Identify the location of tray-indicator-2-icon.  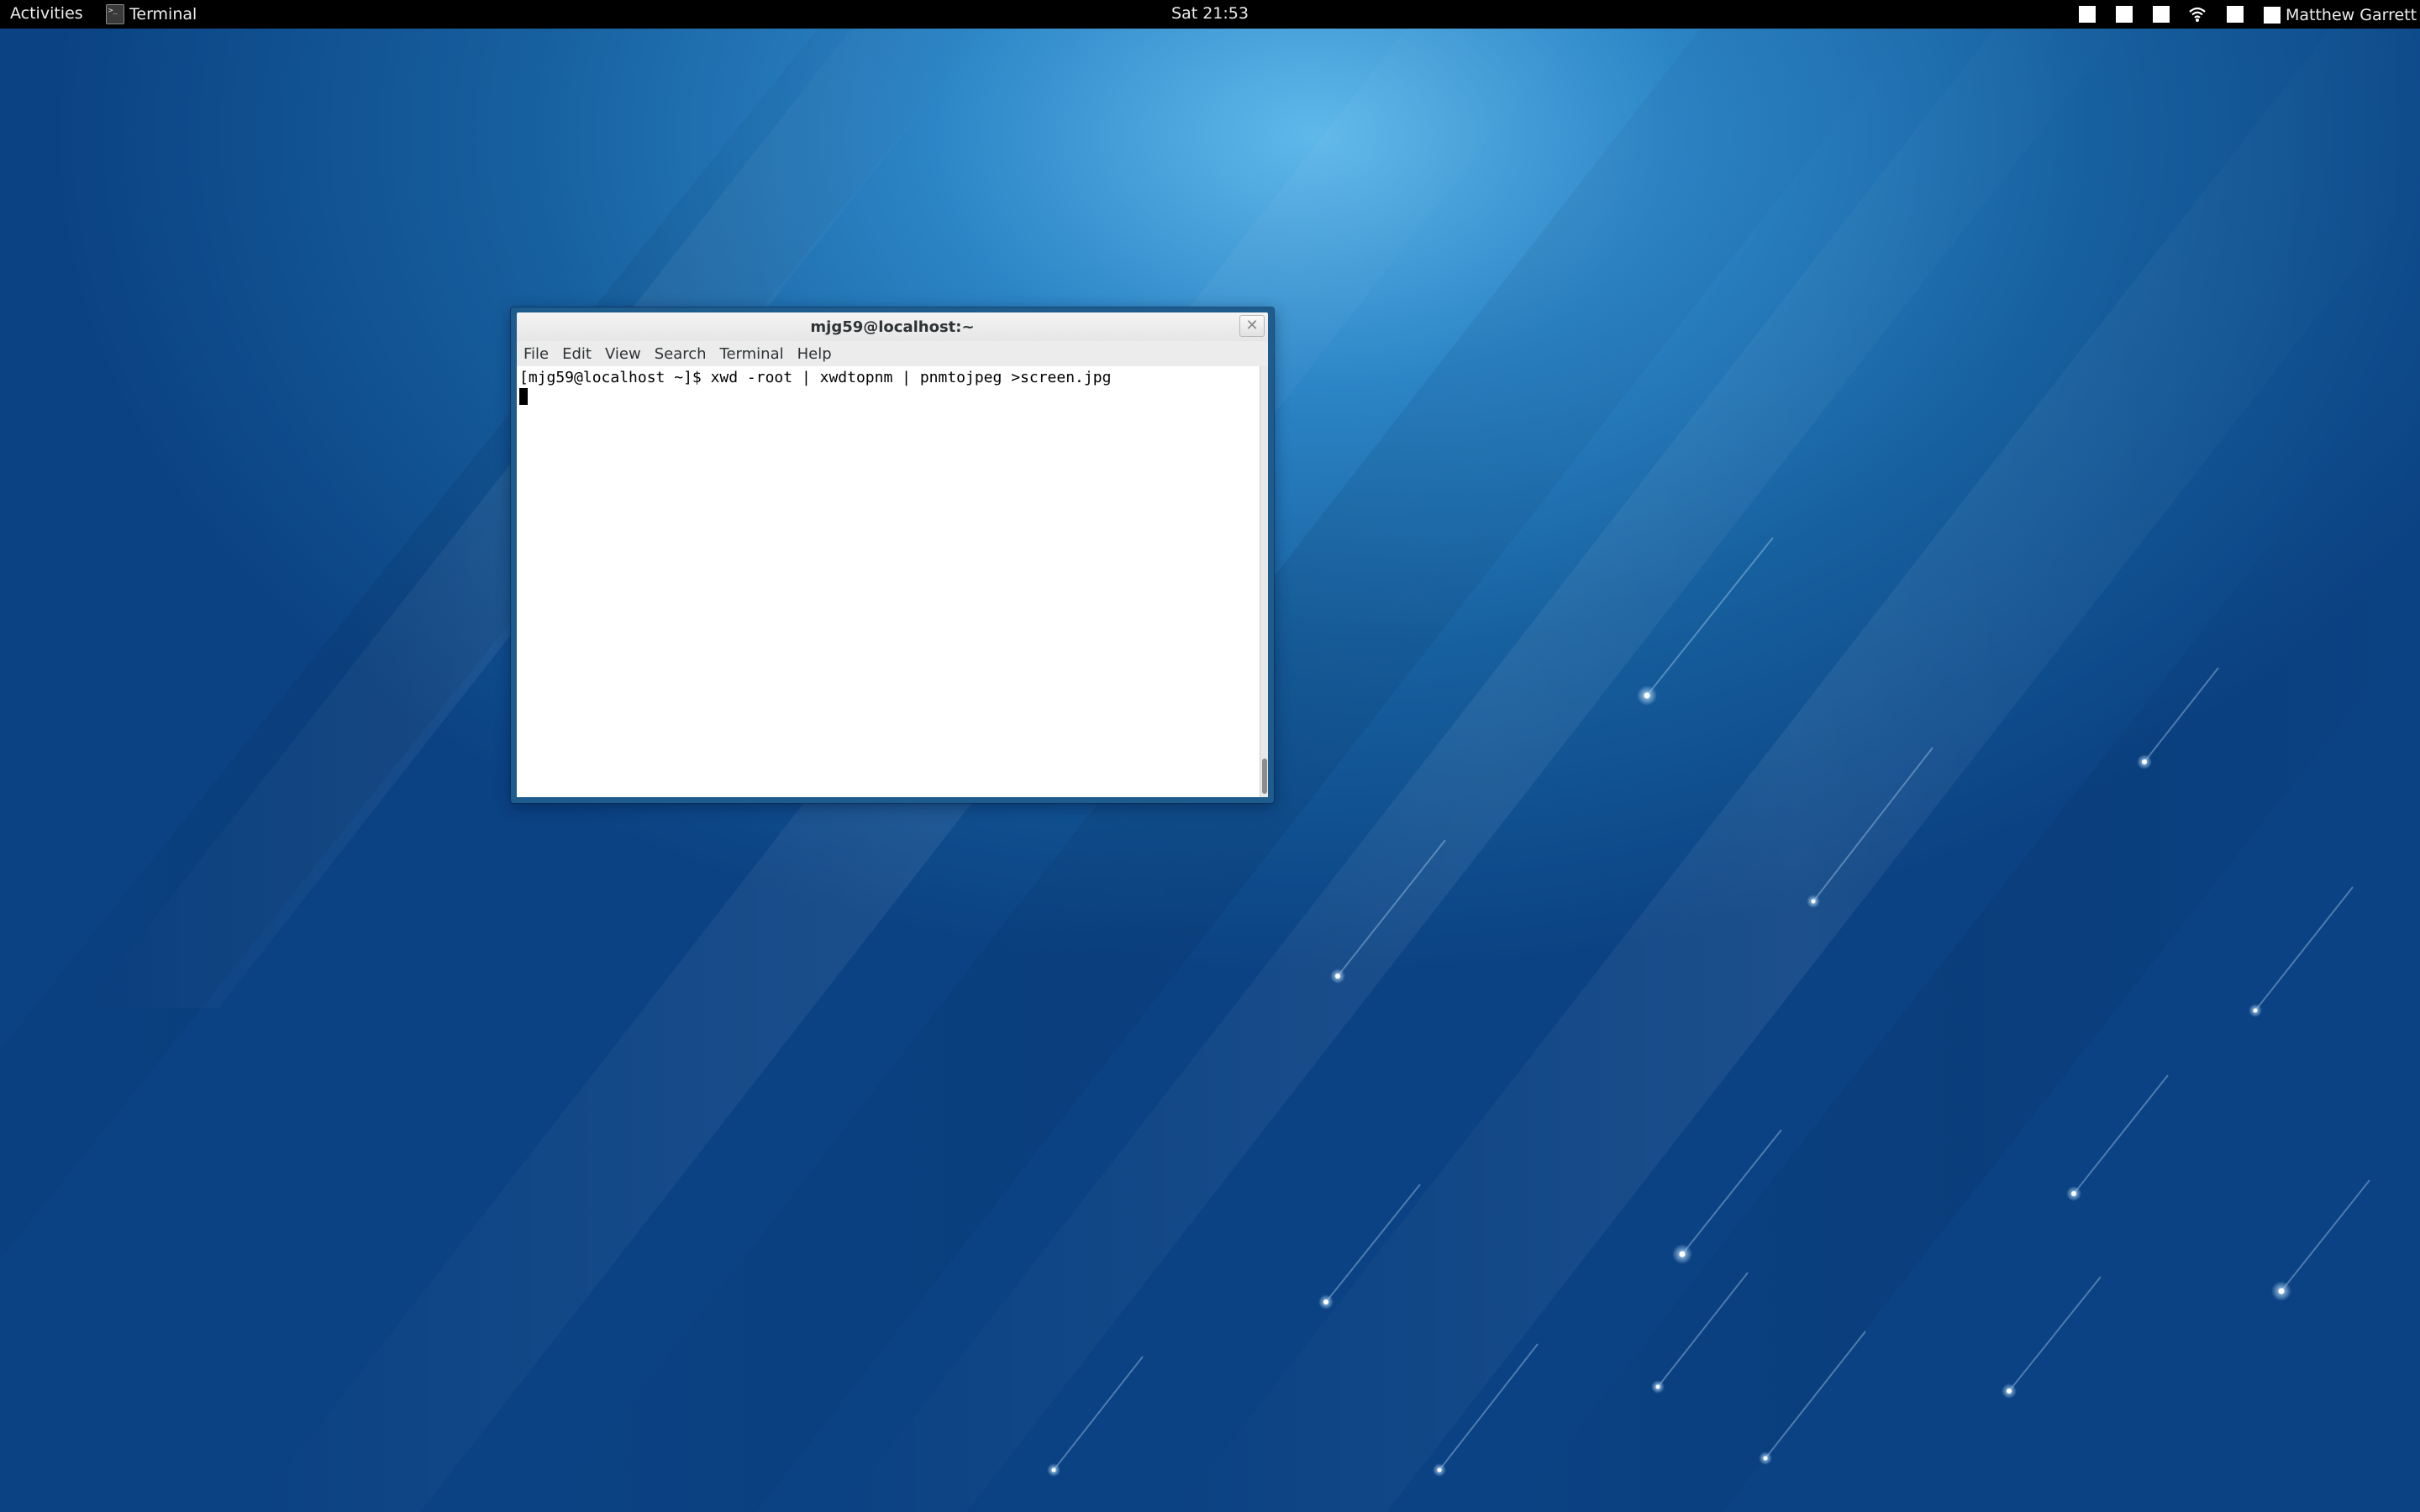
(2124, 14).